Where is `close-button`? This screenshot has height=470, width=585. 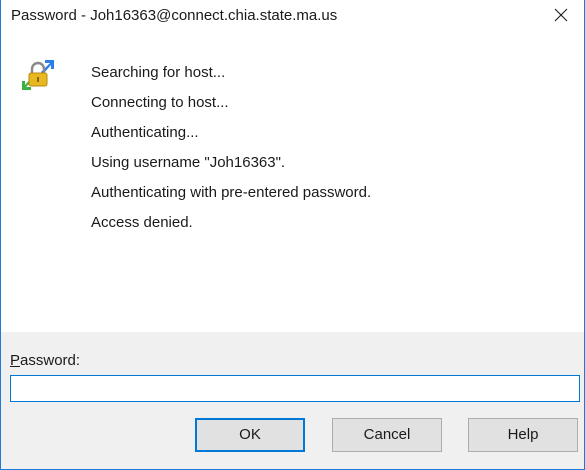 close-button is located at coordinates (561, 15).